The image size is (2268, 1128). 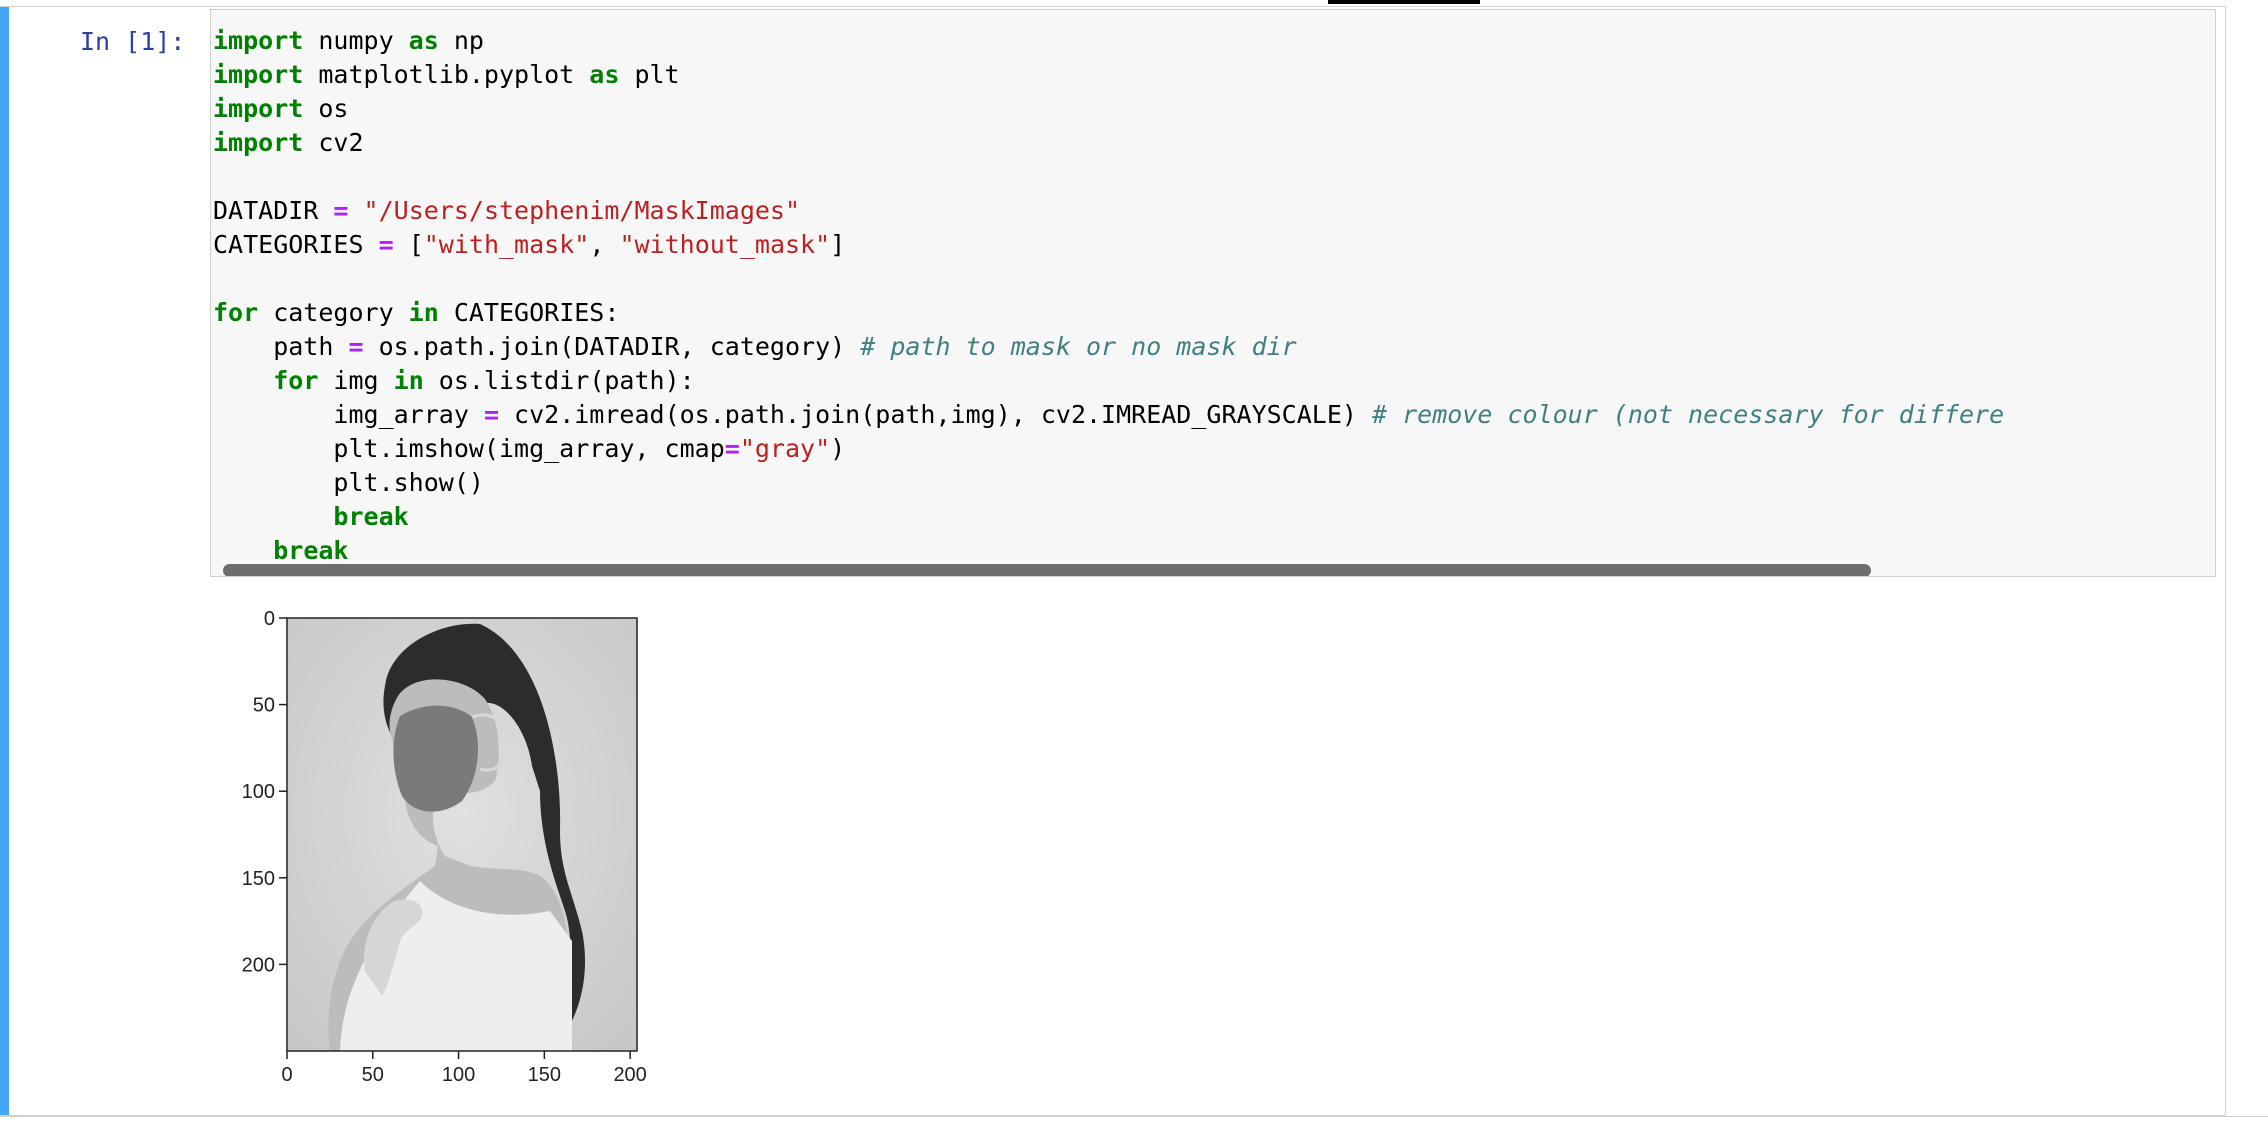 I want to click on grayscale-photo-woman-wearing-face-mask, so click(x=462, y=834).